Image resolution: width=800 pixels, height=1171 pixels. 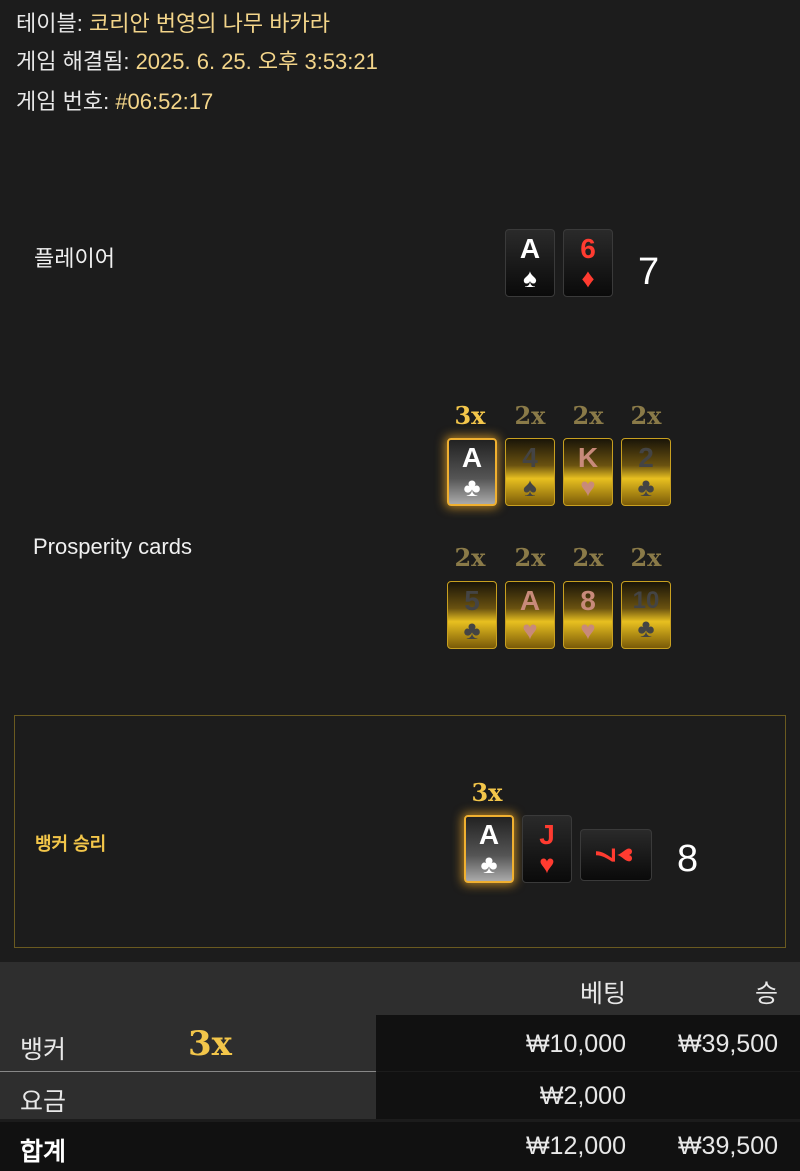 I want to click on header-win: 승, so click(x=766, y=994).